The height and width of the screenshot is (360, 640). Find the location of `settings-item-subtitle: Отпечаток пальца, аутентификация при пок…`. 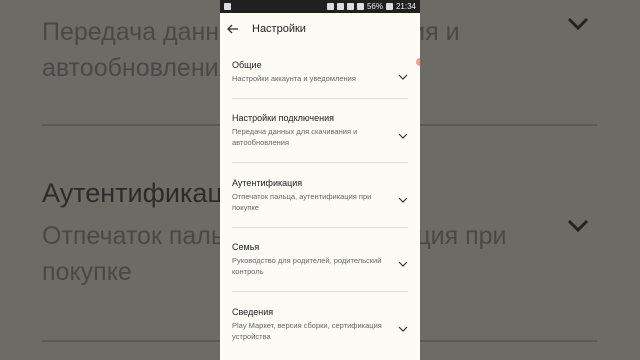

settings-item-subtitle: Отпечаток пальца, аутентификация при пок… is located at coordinates (302, 202).